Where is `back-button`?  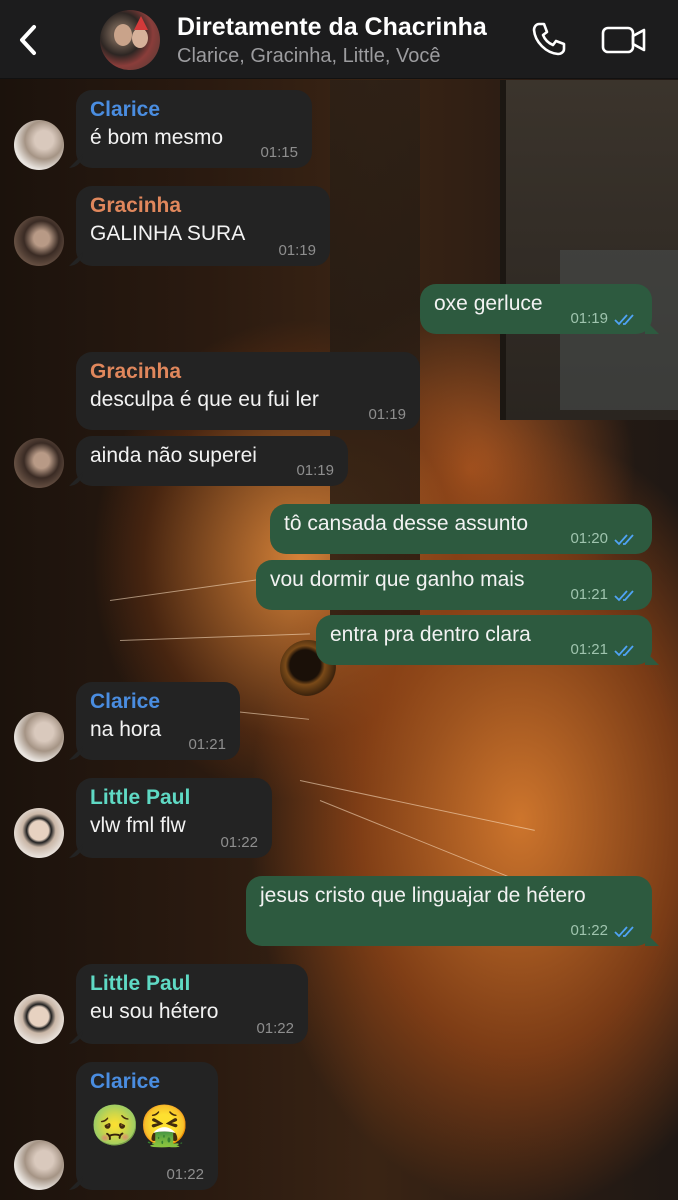 back-button is located at coordinates (29, 40).